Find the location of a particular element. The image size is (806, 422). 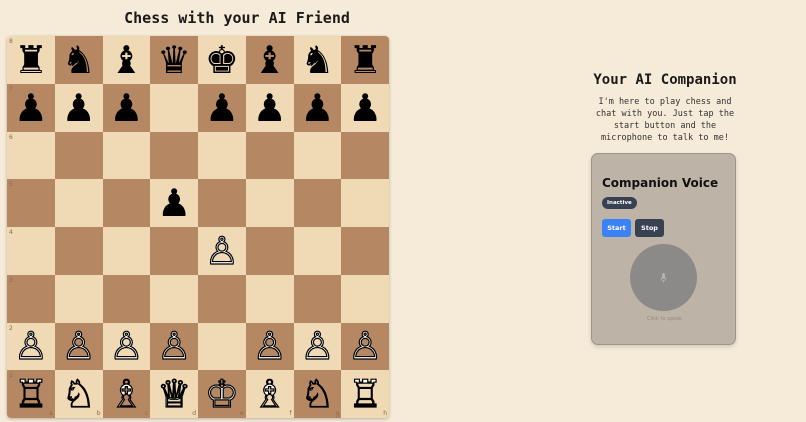

square-d7 is located at coordinates (174, 107).